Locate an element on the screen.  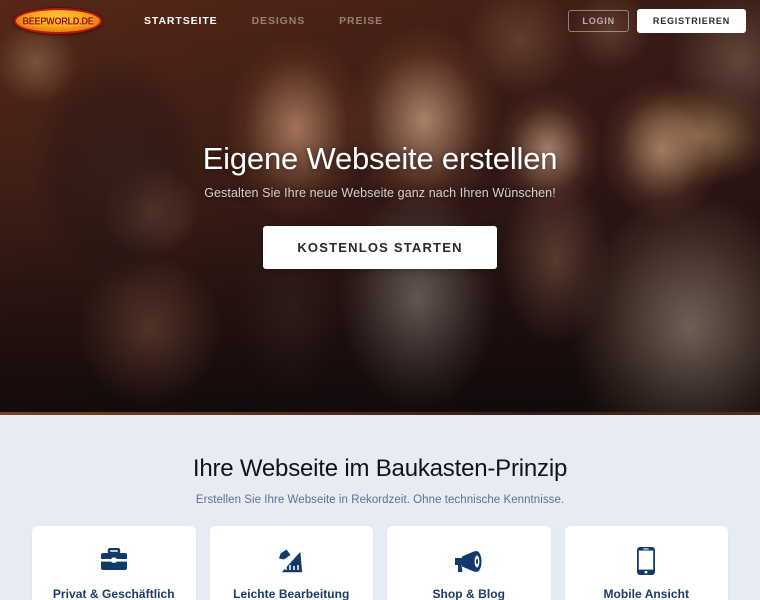
megaphone-icon is located at coordinates (469, 561).